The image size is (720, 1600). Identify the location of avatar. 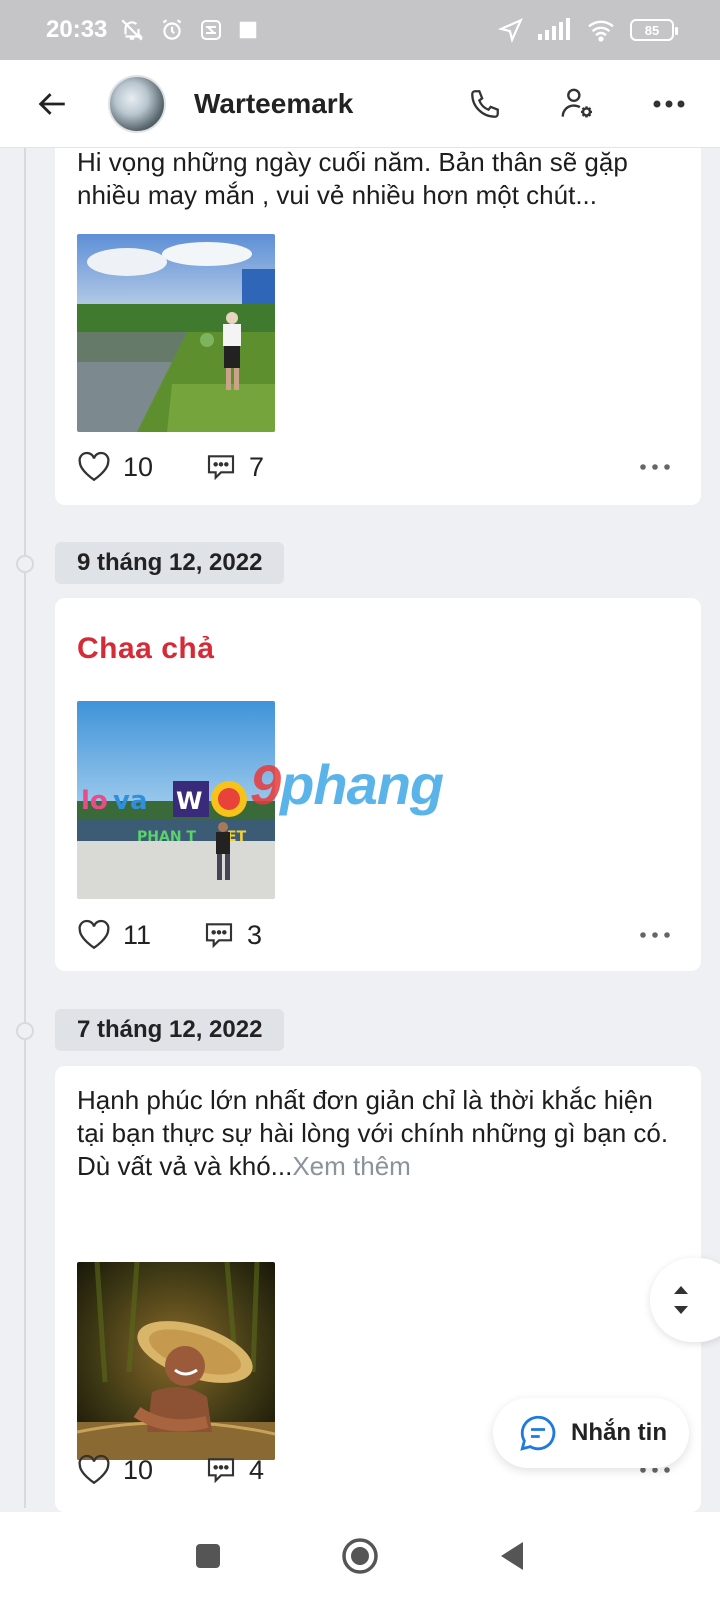
(137, 103).